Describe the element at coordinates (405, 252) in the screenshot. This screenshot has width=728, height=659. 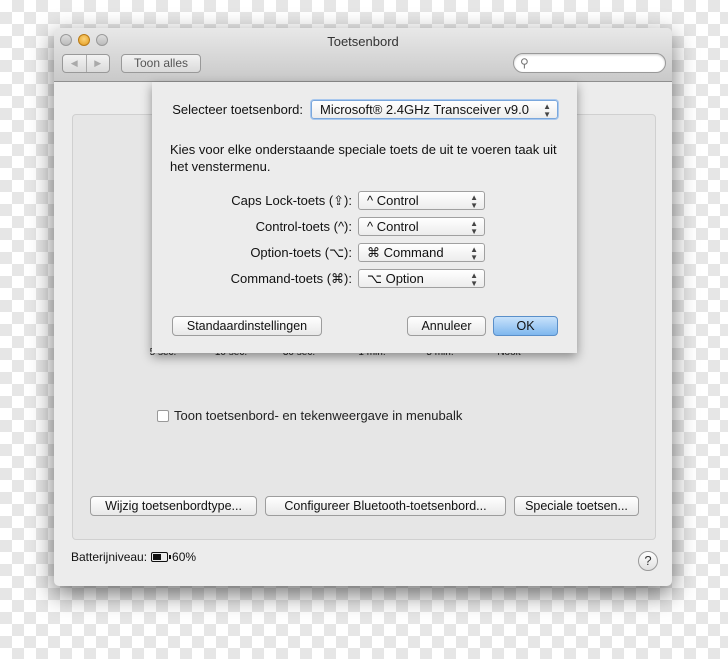
I see `option-value: ⌘ Command` at that location.